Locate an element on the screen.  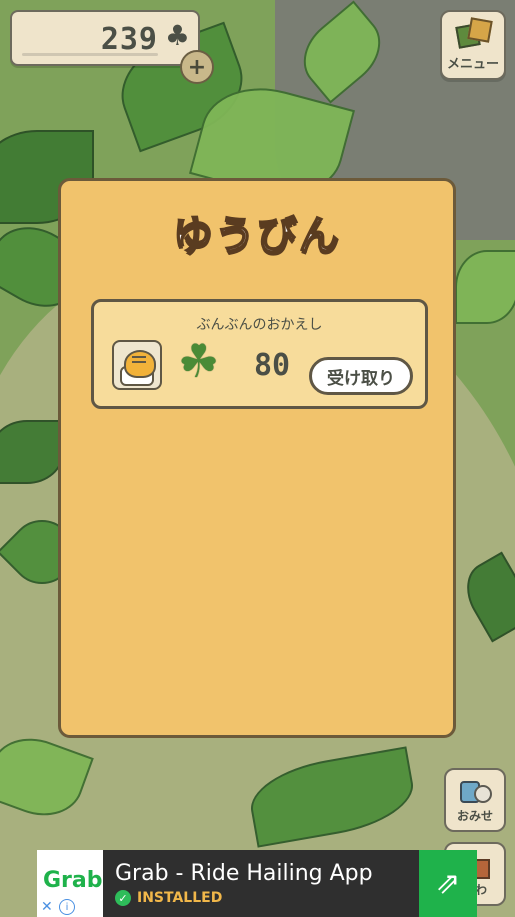
plant-leaf is located at coordinates (485, 287).